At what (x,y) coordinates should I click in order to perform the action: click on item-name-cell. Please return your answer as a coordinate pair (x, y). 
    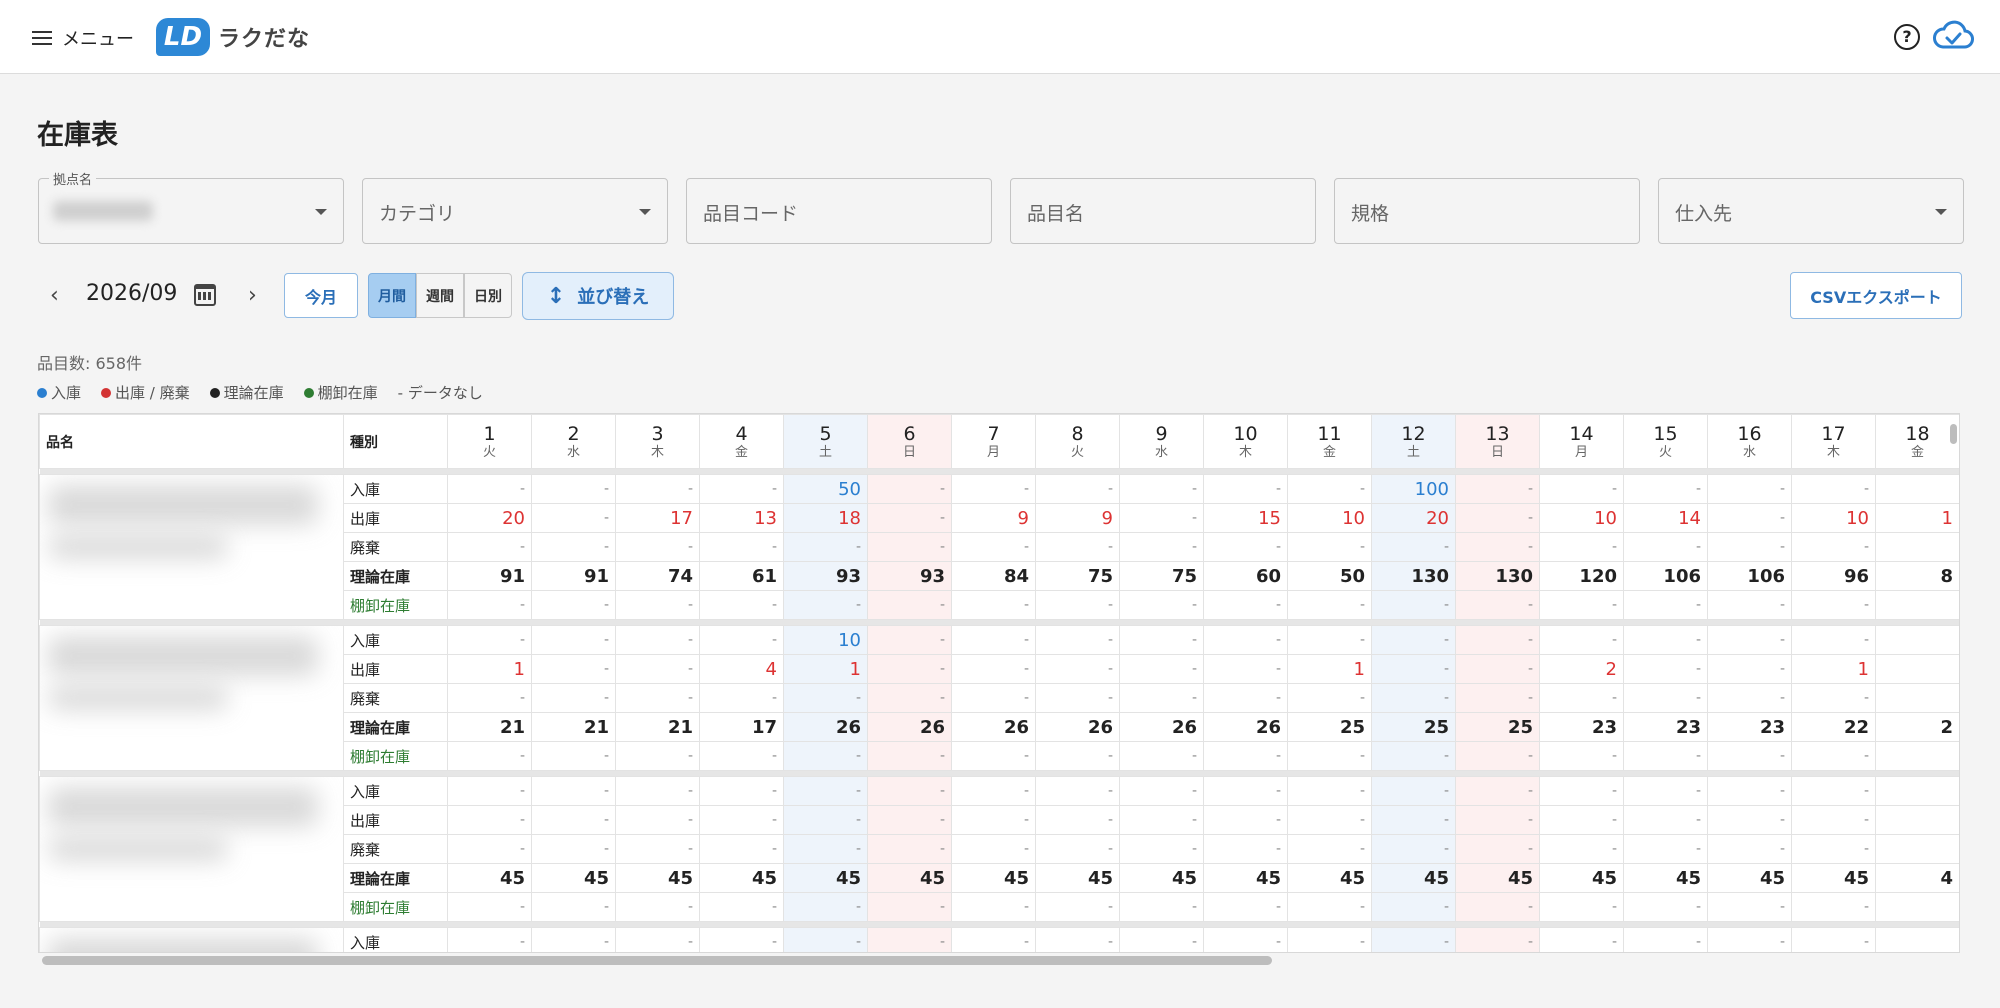
    Looking at the image, I should click on (191, 698).